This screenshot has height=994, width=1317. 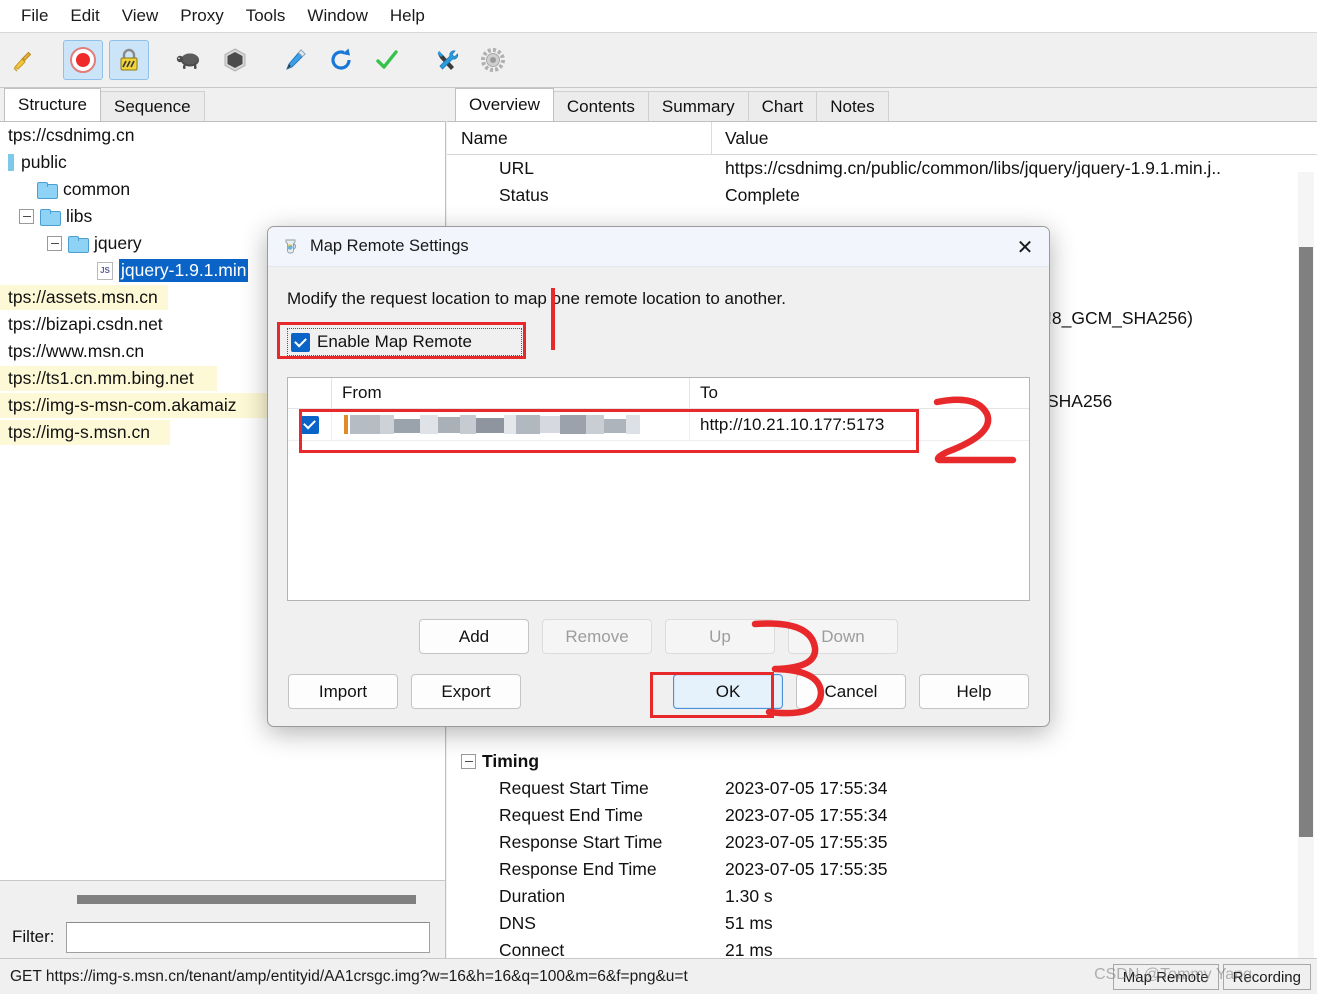 What do you see at coordinates (658, 636) in the screenshot?
I see `mapping-action-buttons: Add Remove Up Down` at bounding box center [658, 636].